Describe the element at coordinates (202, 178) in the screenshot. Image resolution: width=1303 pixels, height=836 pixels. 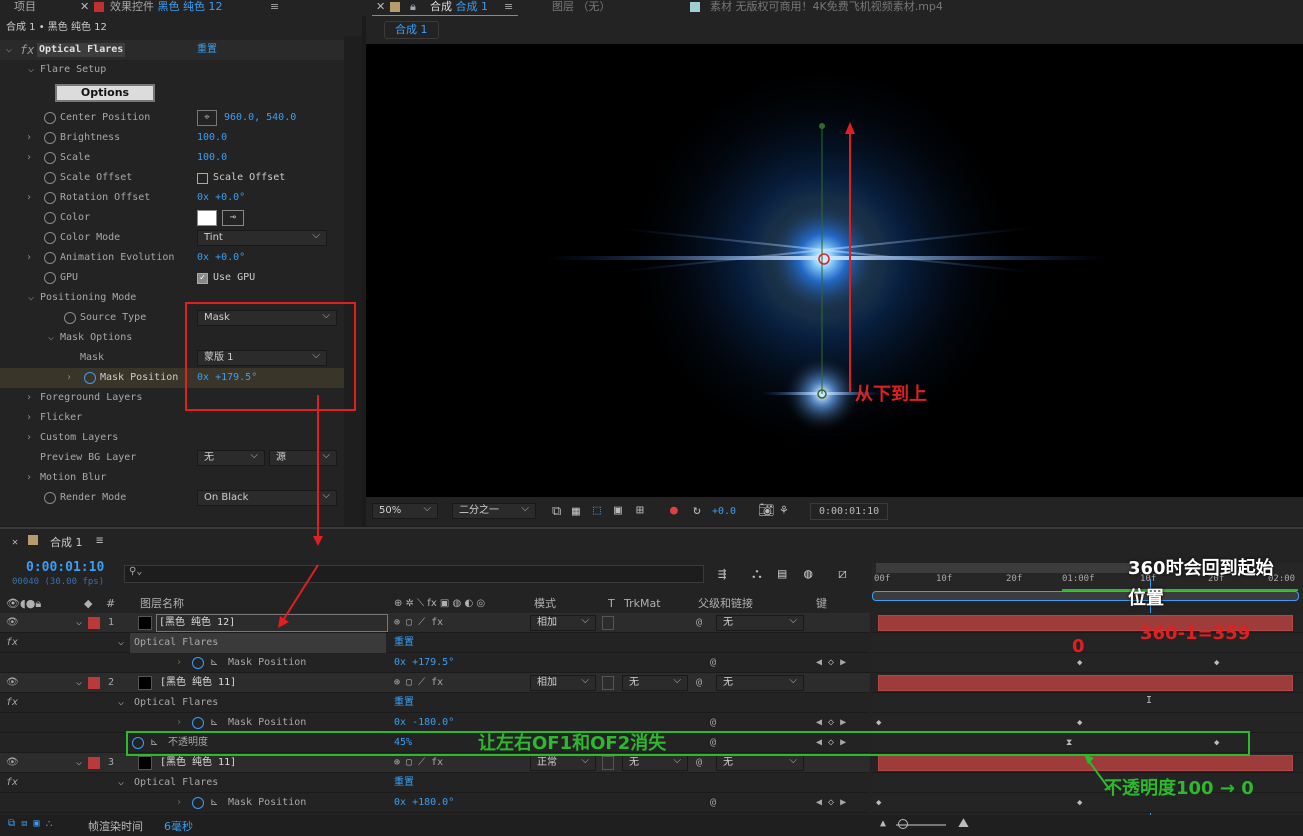
I see `scale-offset-checkbox` at that location.